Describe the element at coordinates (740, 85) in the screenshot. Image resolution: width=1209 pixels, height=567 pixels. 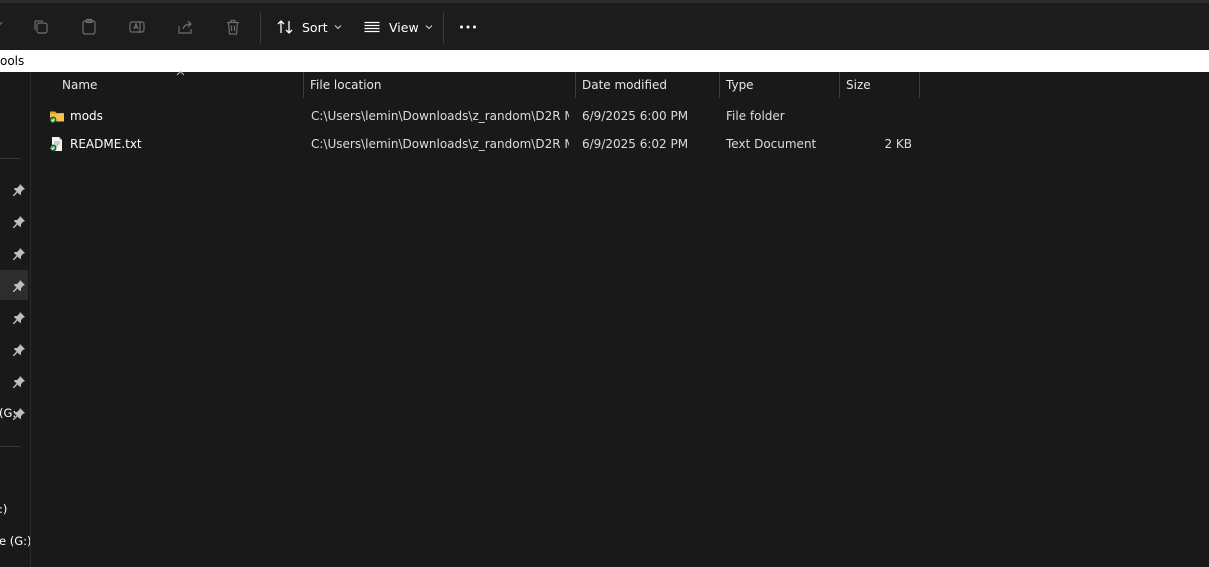
I see `column-header-type: Type` at that location.